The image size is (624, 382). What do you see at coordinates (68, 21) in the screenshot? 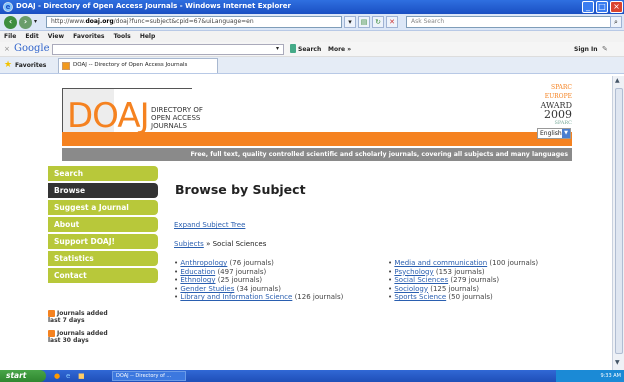
I see `url-prefix: http://www.` at bounding box center [68, 21].